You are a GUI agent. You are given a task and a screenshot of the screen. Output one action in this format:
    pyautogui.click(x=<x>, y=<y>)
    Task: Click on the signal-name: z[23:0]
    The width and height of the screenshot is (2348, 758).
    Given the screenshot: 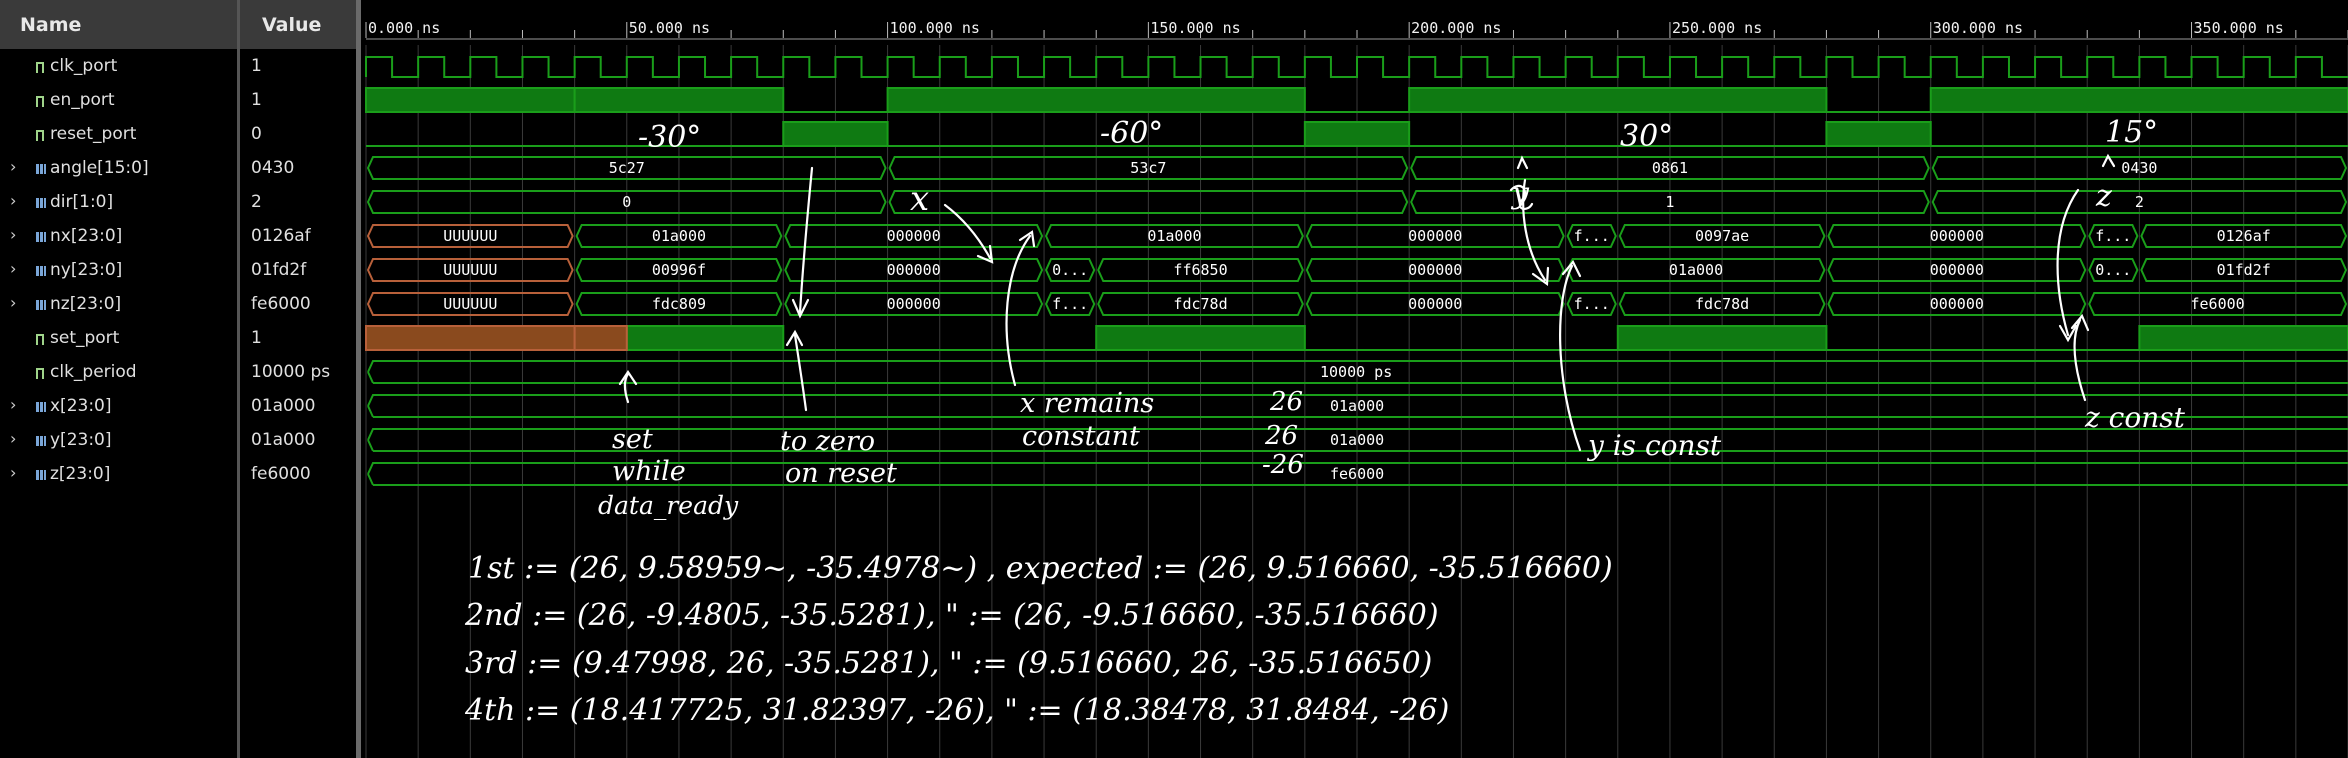 What is the action you would take?
    pyautogui.click(x=80, y=474)
    